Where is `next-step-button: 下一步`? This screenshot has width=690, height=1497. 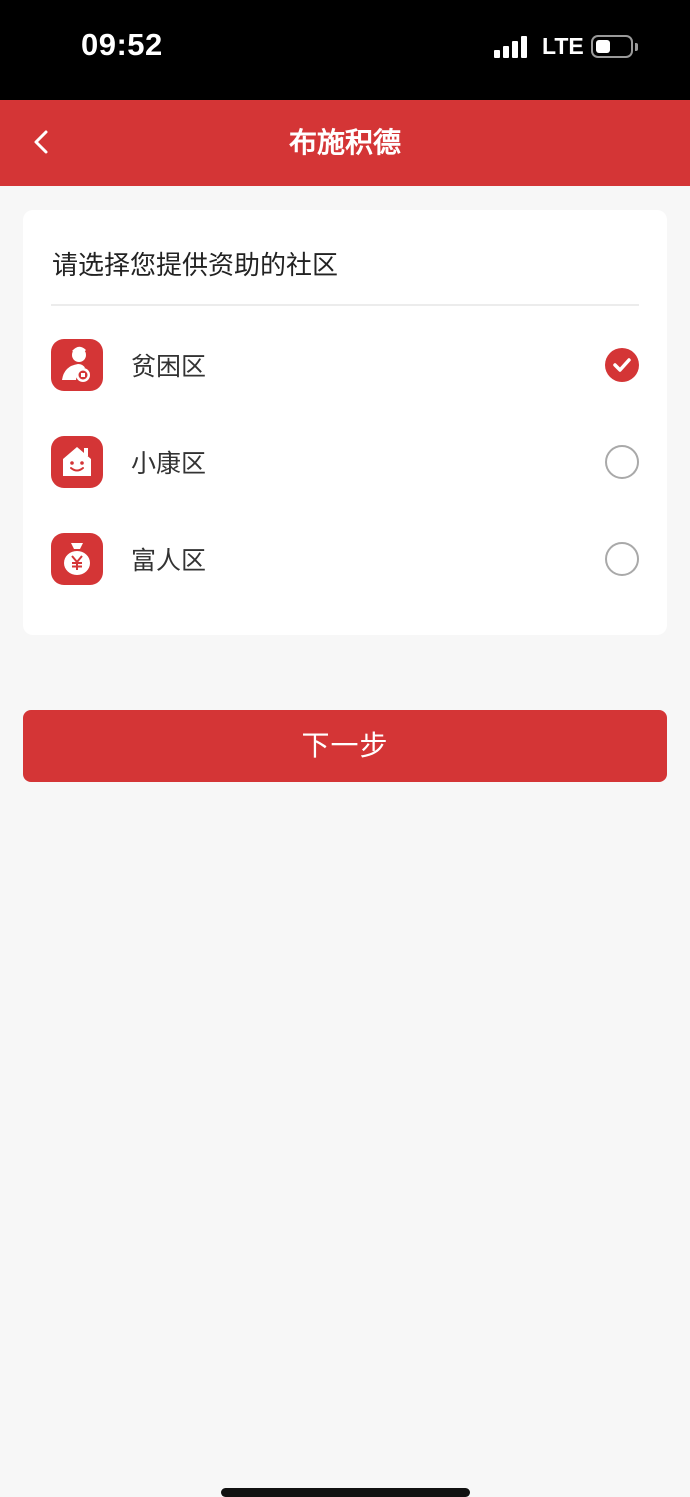
next-step-button: 下一步 is located at coordinates (345, 746).